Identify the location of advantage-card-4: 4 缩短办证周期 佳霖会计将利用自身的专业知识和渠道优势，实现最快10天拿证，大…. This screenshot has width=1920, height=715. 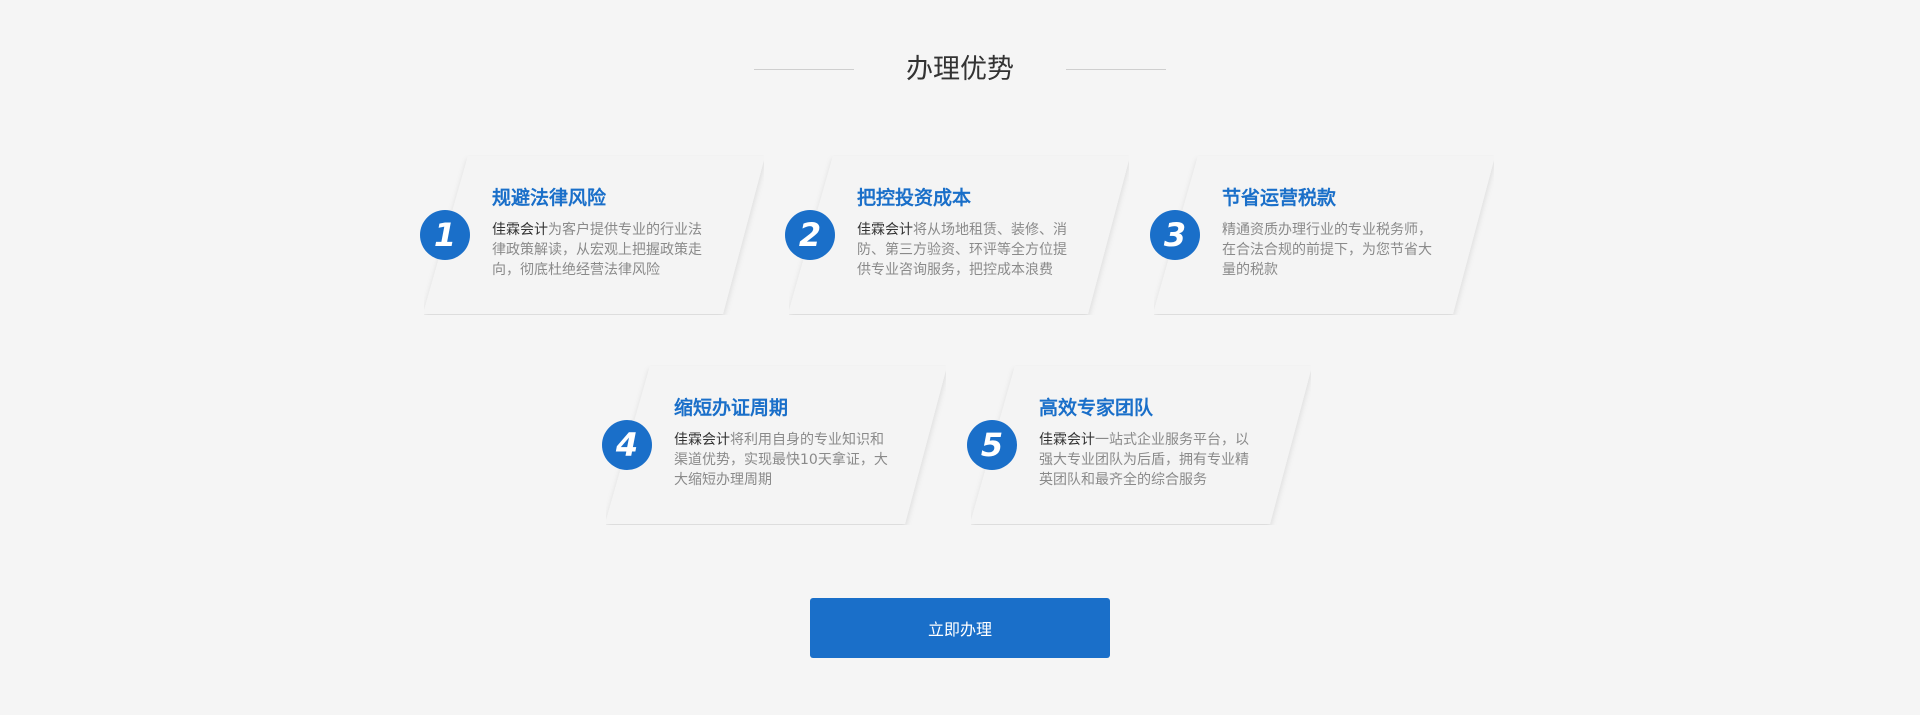
(774, 445).